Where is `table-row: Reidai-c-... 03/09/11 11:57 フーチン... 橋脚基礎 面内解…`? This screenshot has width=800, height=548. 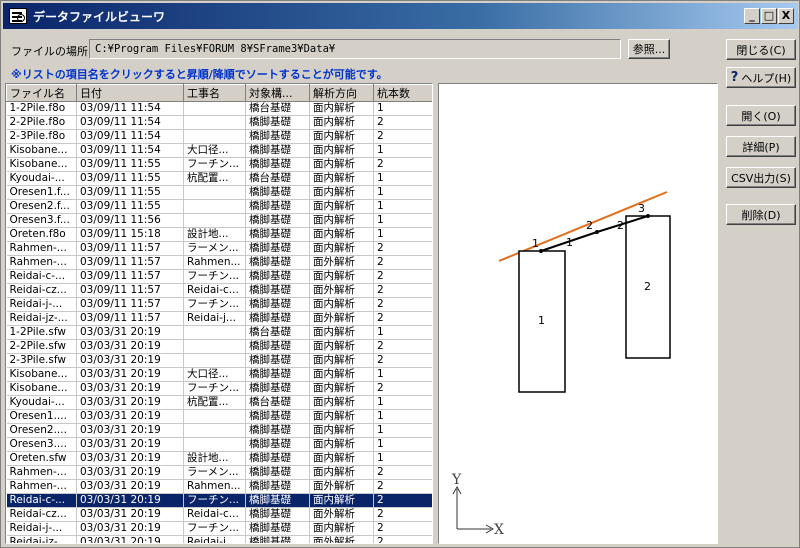
table-row: Reidai-c-... 03/09/11 11:57 フーチン... 橋脚基礎 面内解… is located at coordinates (219, 276).